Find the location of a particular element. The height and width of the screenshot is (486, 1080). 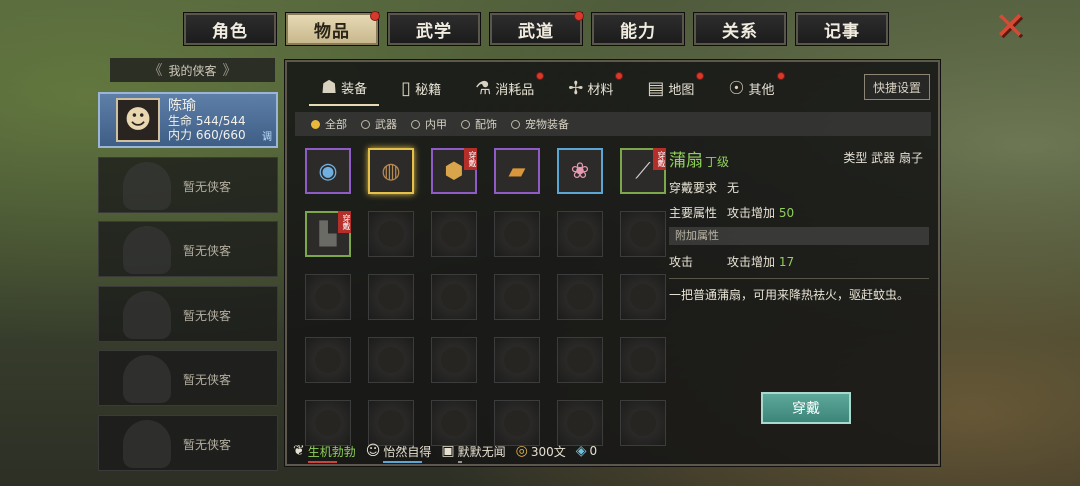

status-label-wrap: 生机勃勃 is located at coordinates (331, 453).